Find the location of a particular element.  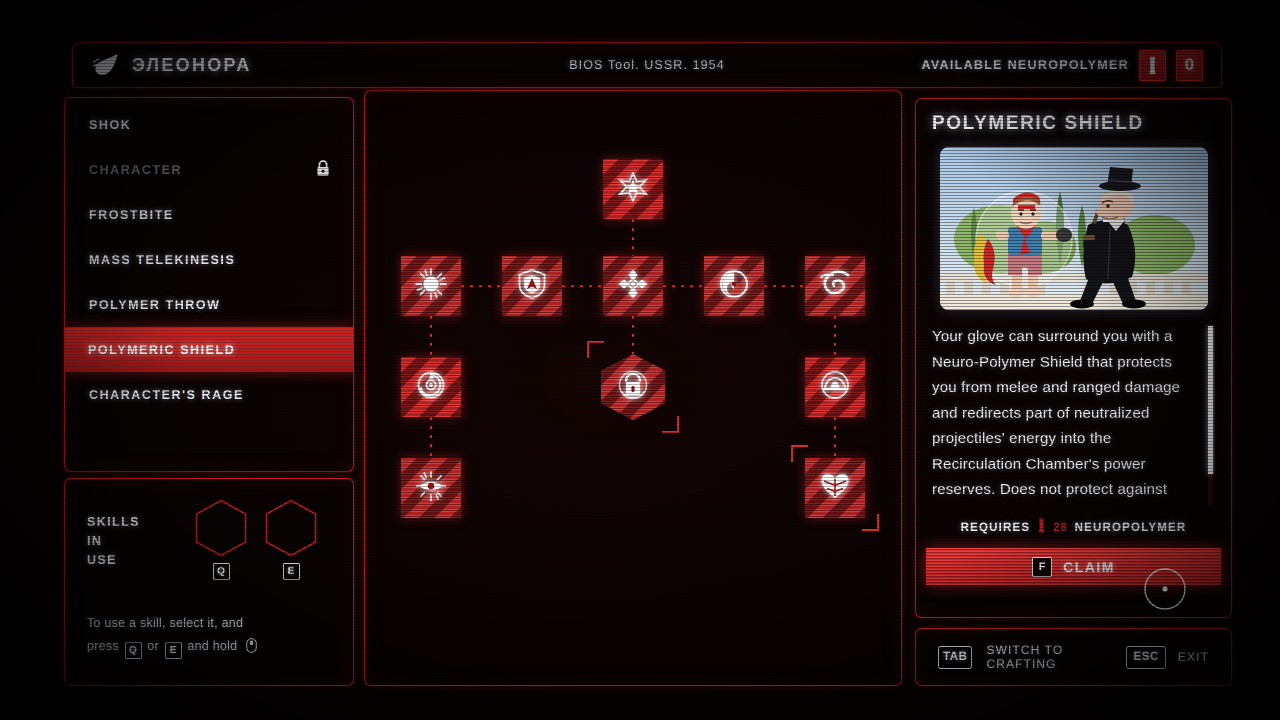

neuropolymer-counter: AVAILABLE NEUROPOLYMER 0 is located at coordinates (1062, 65).